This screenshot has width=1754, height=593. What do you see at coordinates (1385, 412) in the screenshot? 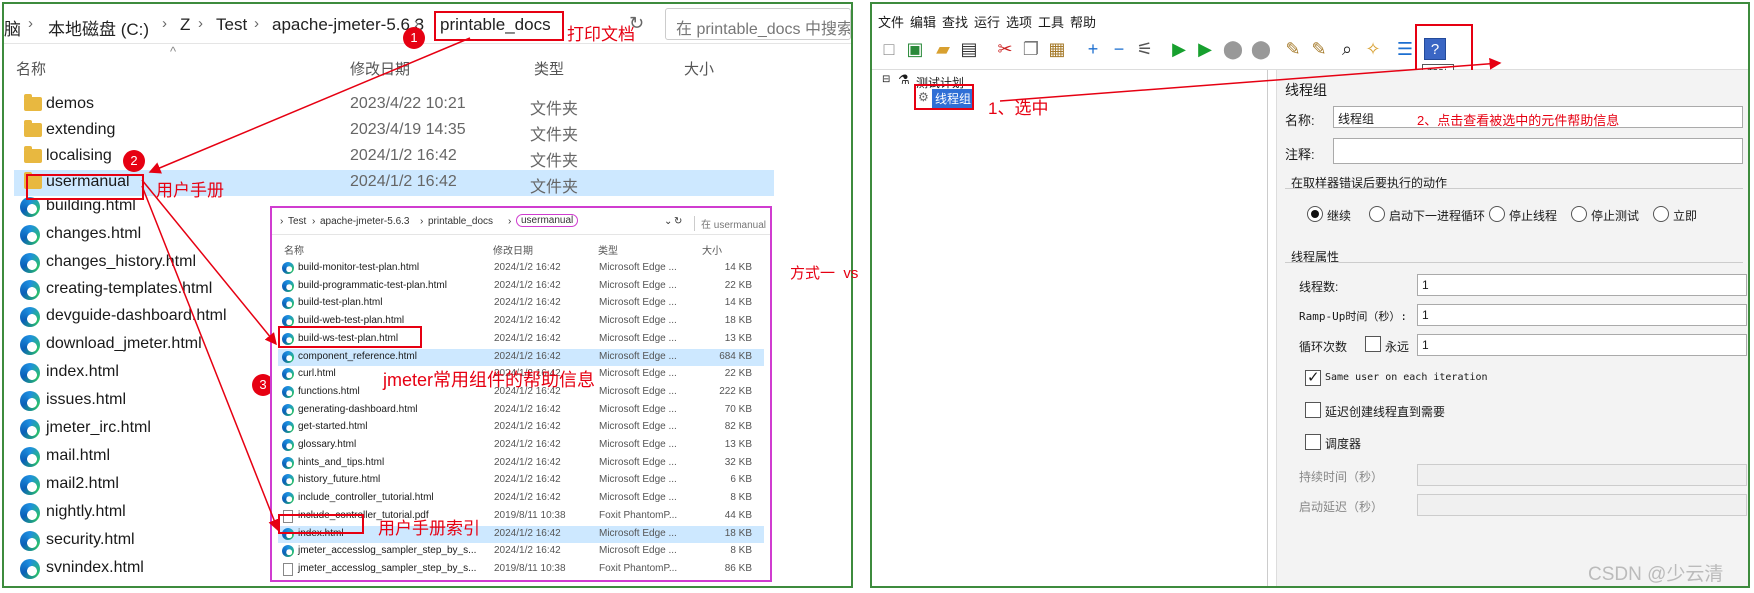
I see `delay-thread-label: 延迟创建线程直到需要` at bounding box center [1385, 412].